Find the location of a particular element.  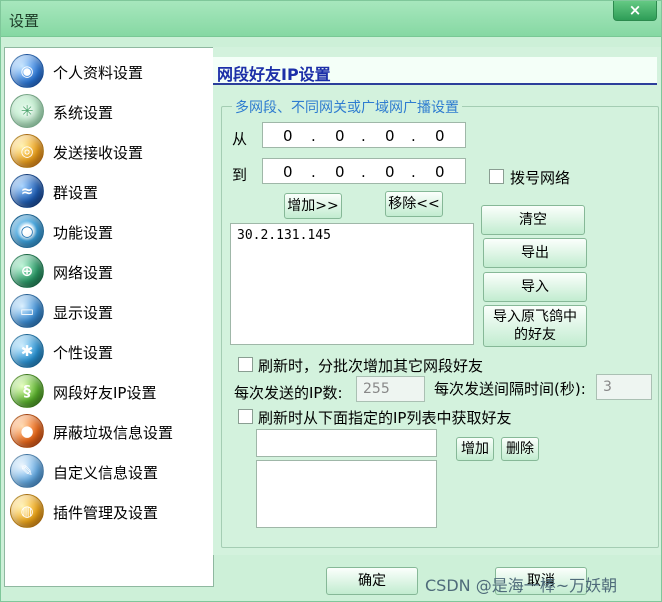

list-item: 30.2.131.145 is located at coordinates (284, 235).